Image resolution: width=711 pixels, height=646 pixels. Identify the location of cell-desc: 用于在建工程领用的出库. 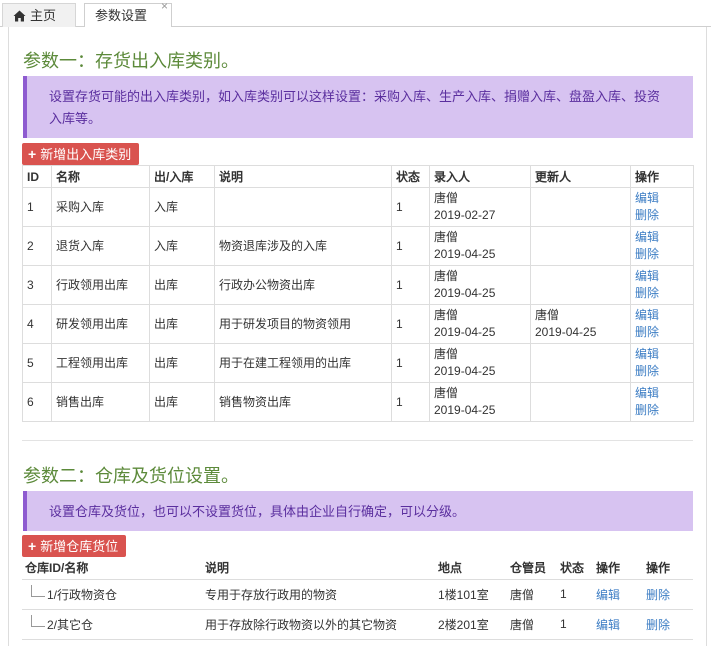
(303, 363).